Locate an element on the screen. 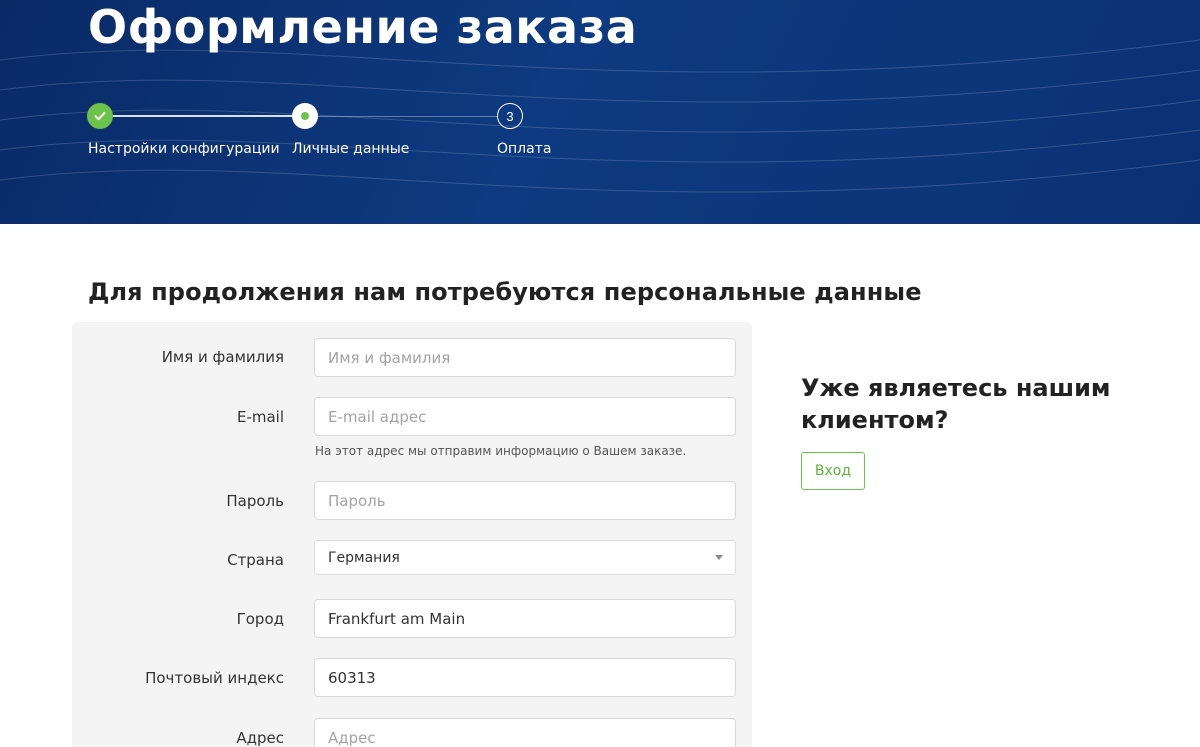  country-select: Германия is located at coordinates (525, 557).